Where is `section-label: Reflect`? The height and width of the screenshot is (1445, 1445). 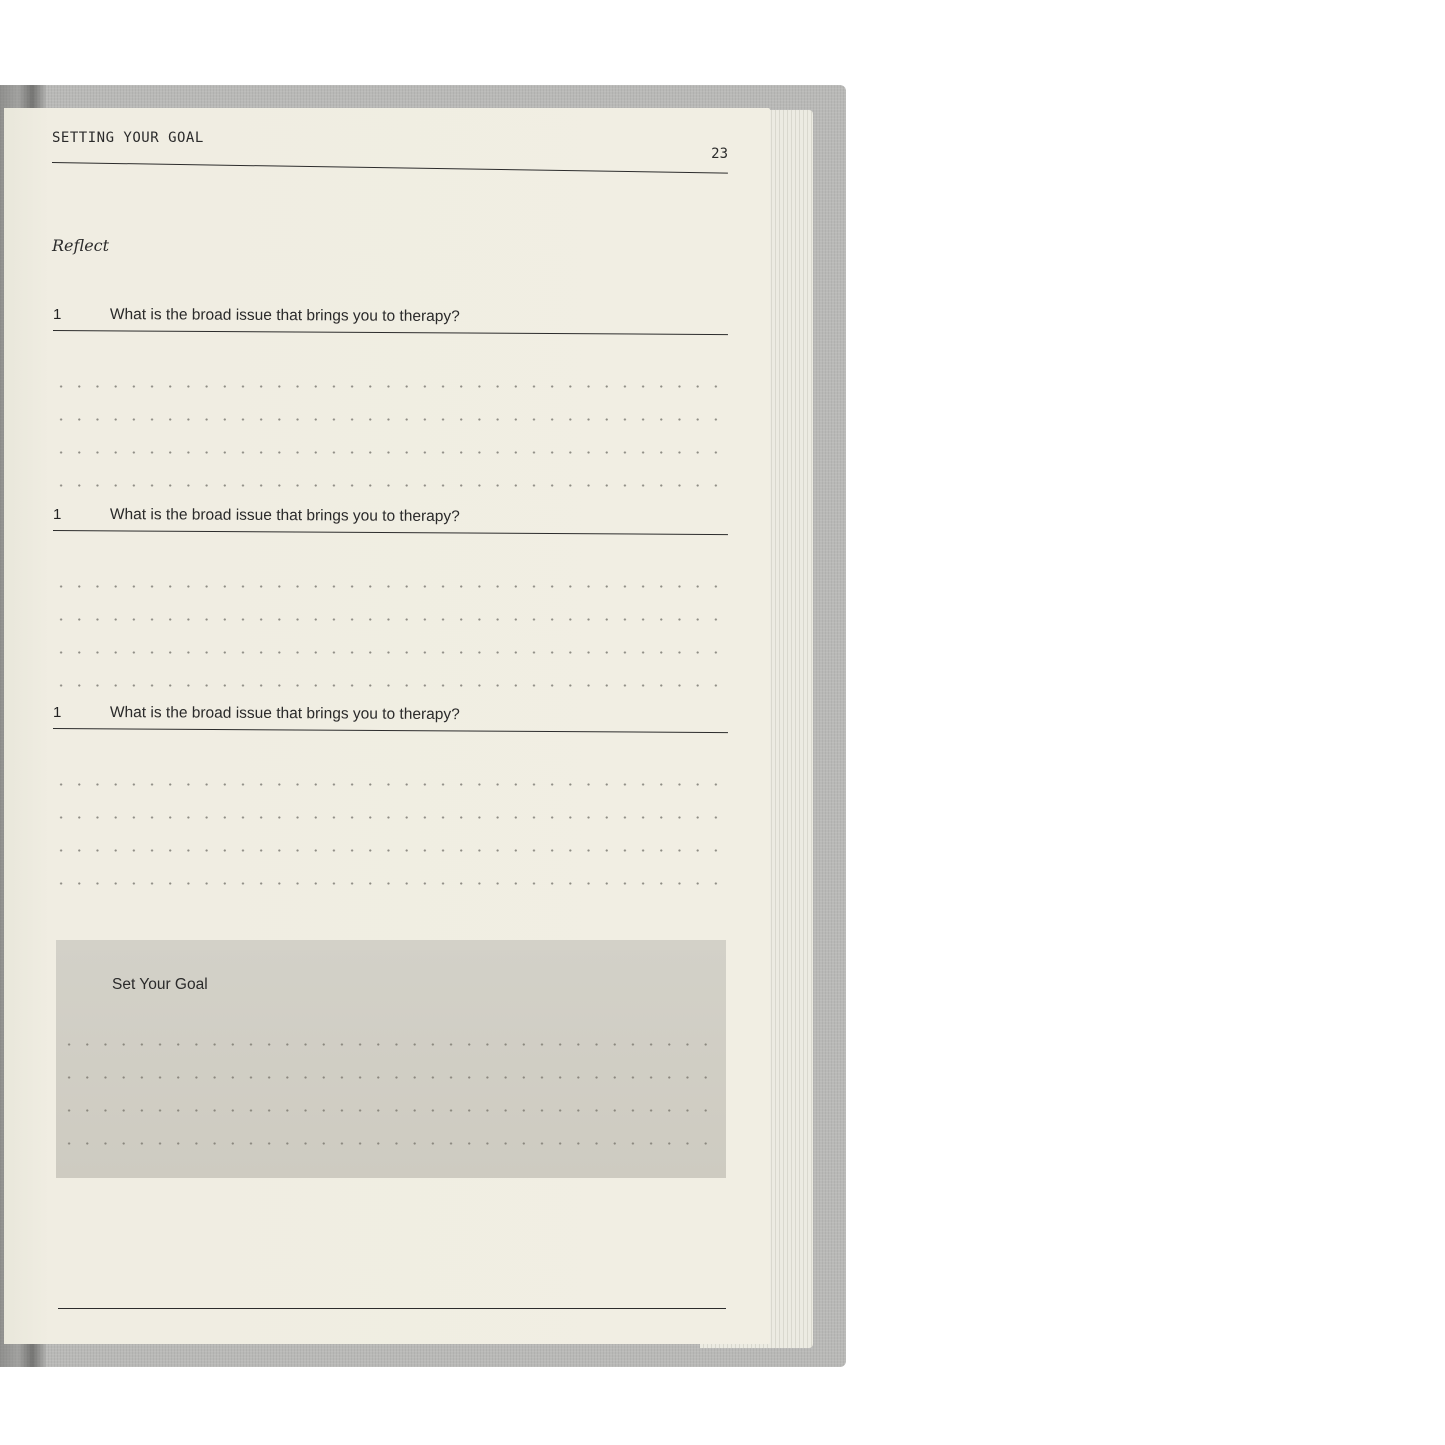
section-label: Reflect is located at coordinates (81, 245).